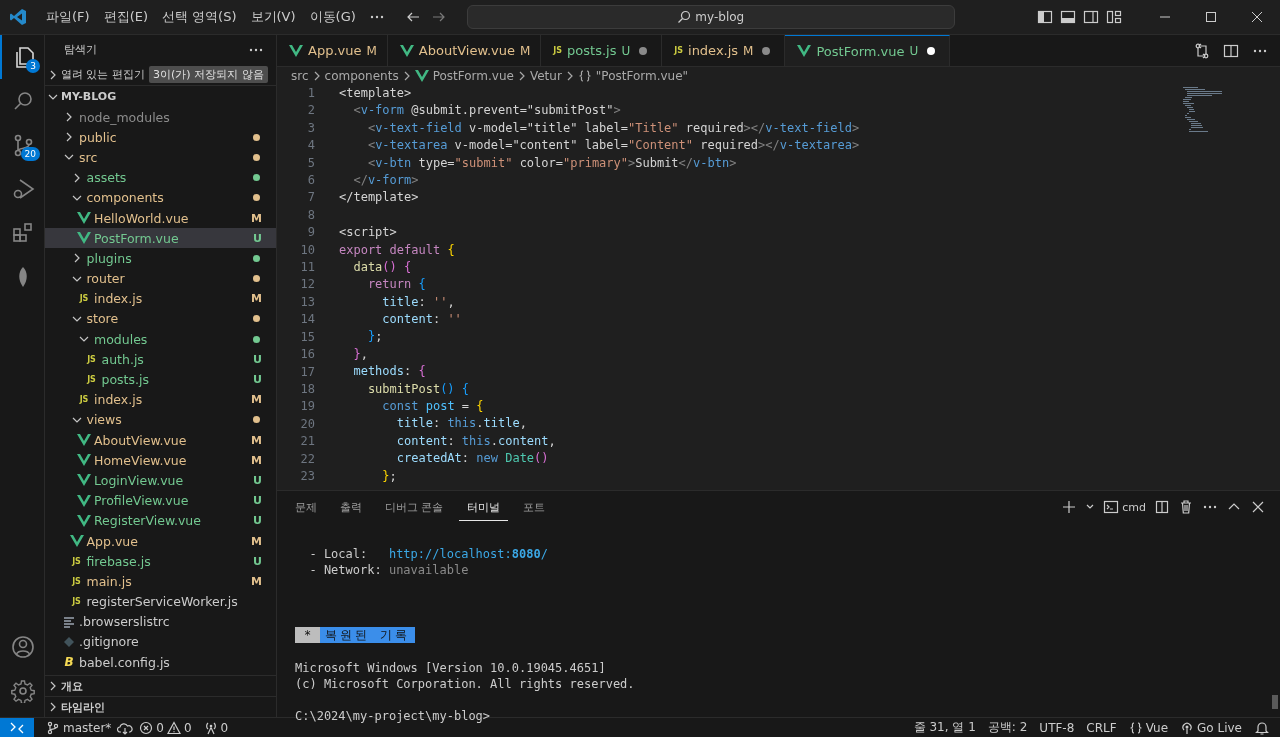 The width and height of the screenshot is (1280, 737). What do you see at coordinates (1057, 727) in the screenshot?
I see `status-item: UTF-8` at bounding box center [1057, 727].